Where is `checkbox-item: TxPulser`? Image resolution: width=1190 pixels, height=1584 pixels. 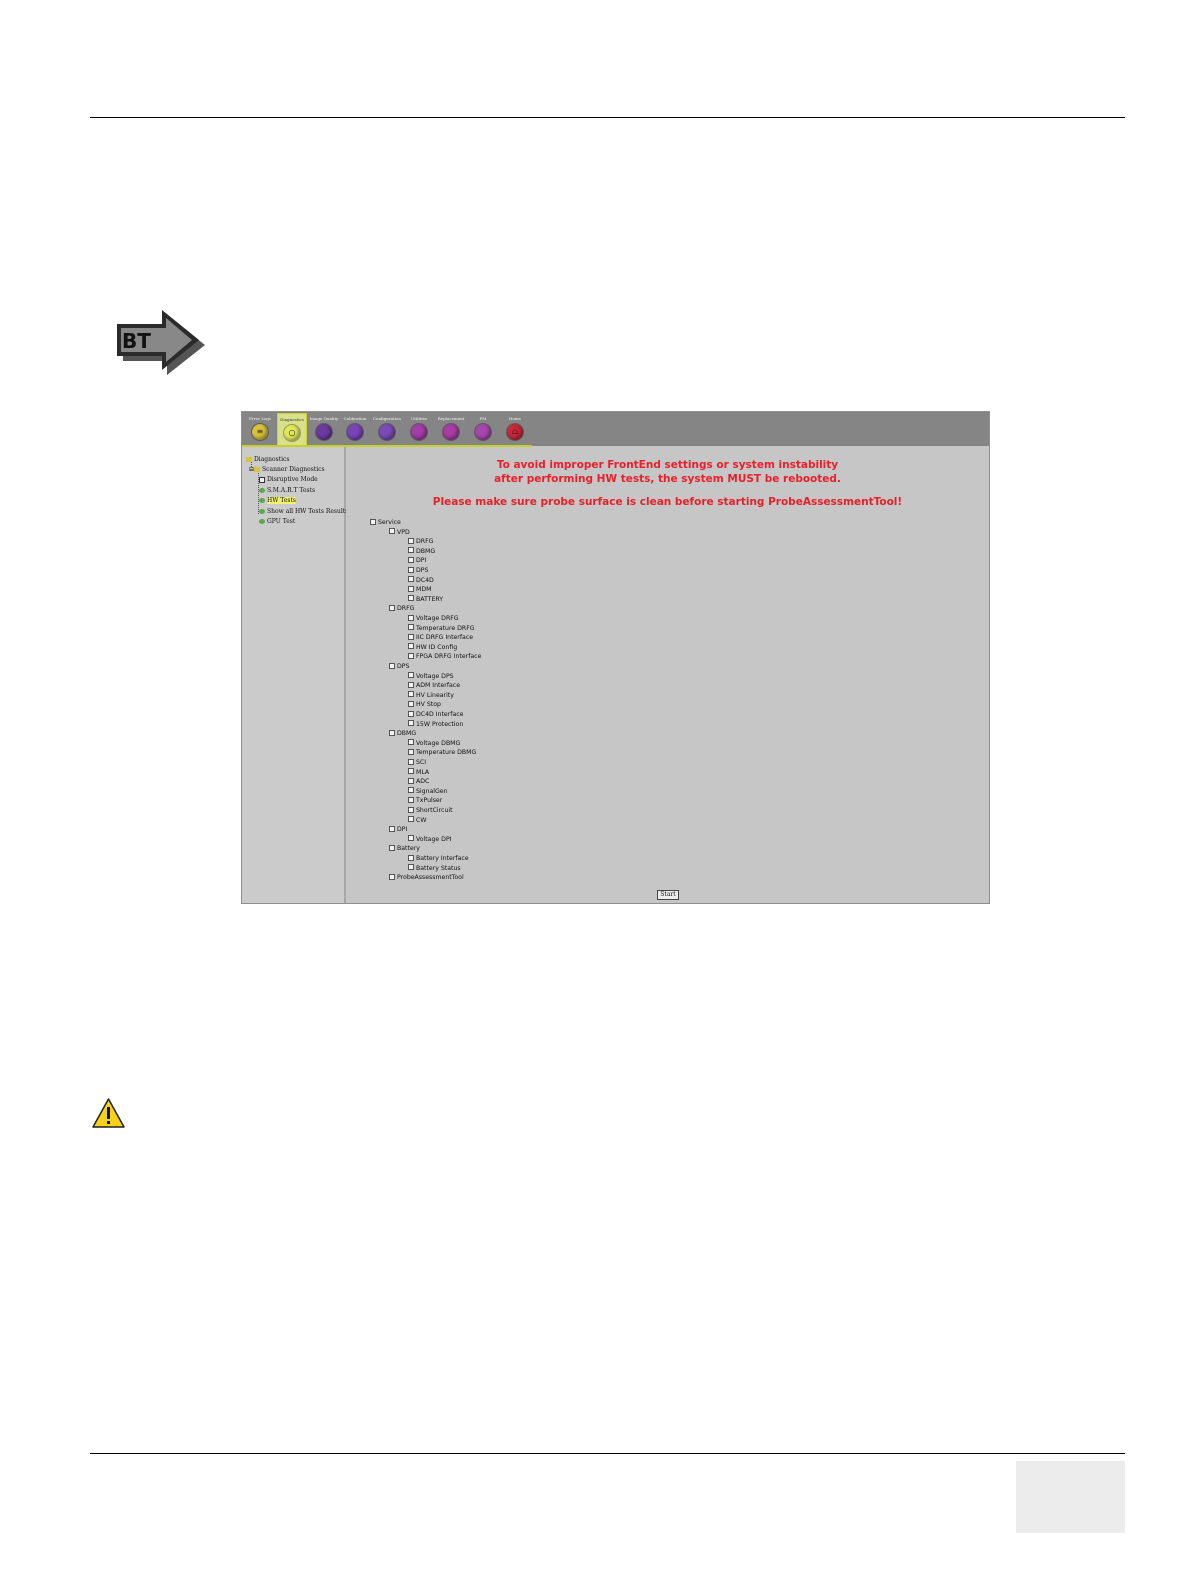 checkbox-item: TxPulser is located at coordinates (425, 800).